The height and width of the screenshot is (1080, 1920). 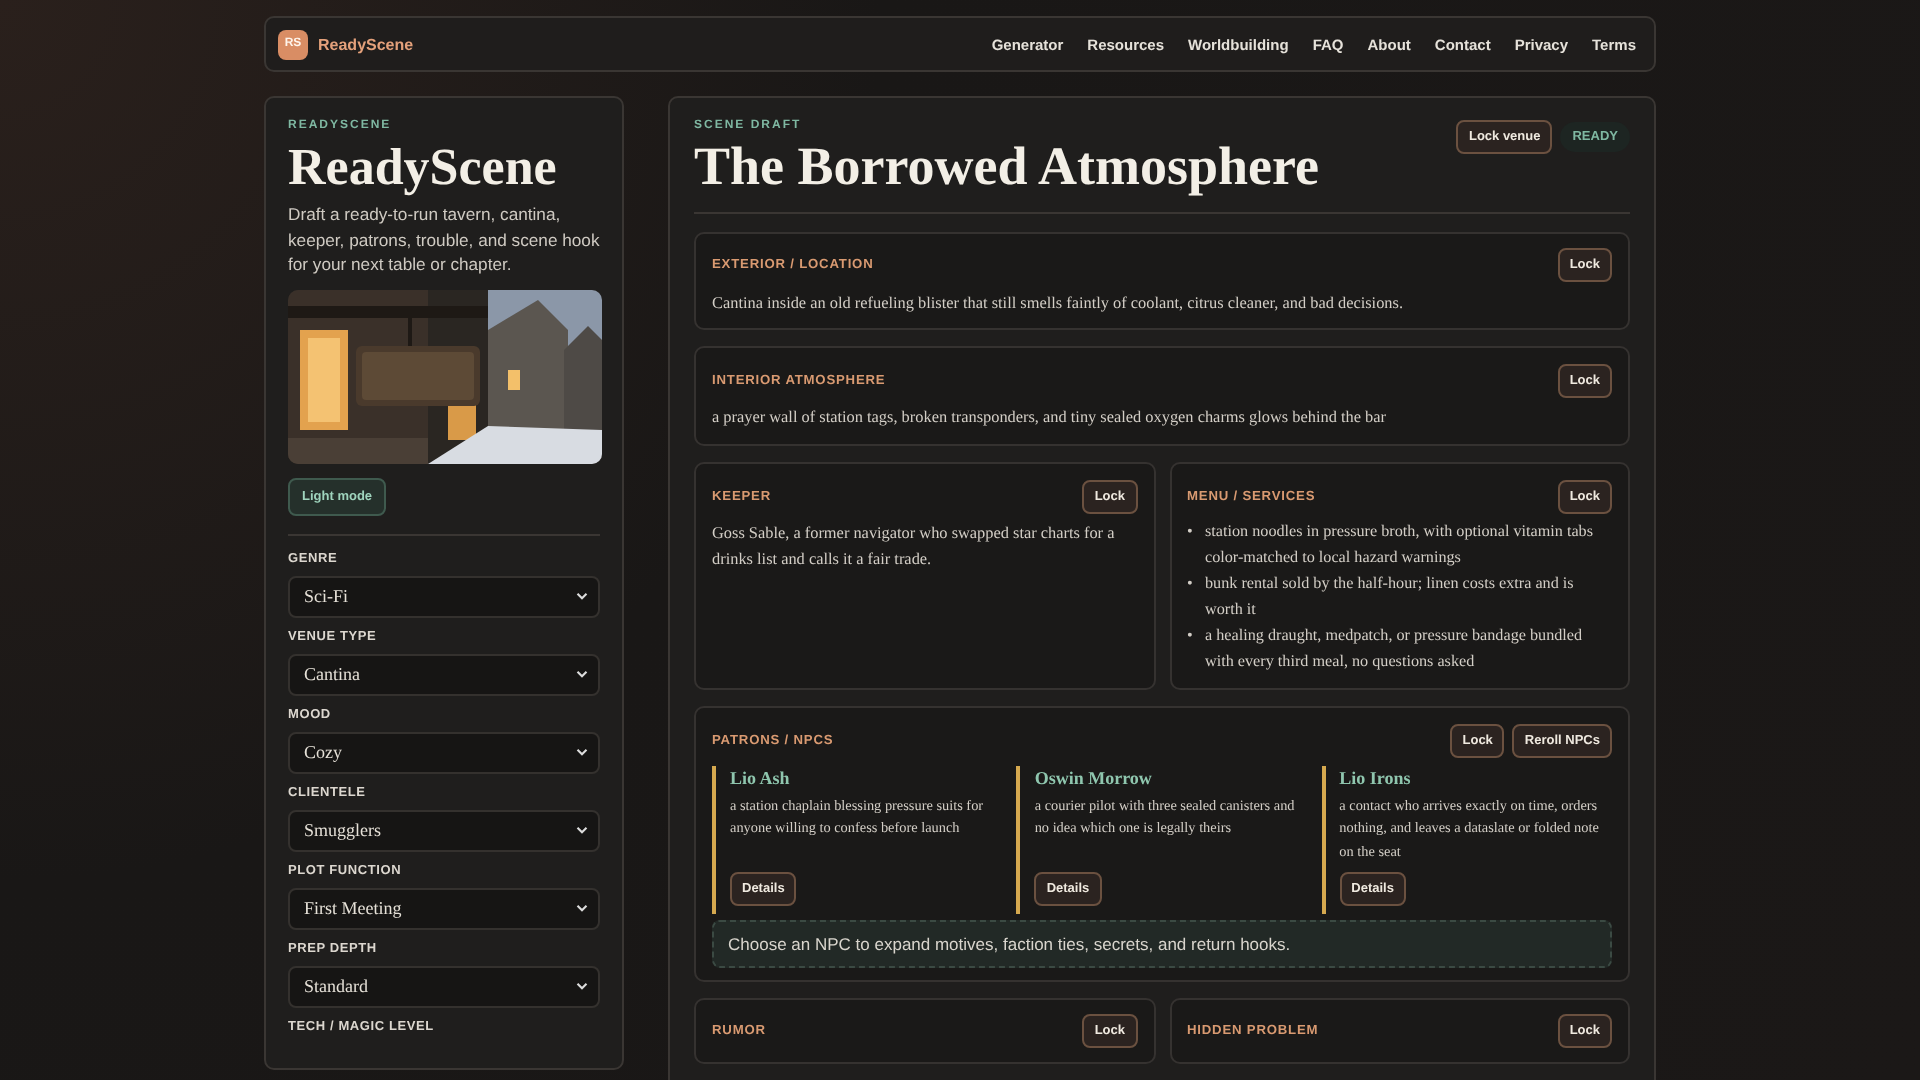 What do you see at coordinates (1162, 943) in the screenshot?
I see `hint-box: Choose an NPC to expand motives, faction ties, secrets, and return hooks.` at bounding box center [1162, 943].